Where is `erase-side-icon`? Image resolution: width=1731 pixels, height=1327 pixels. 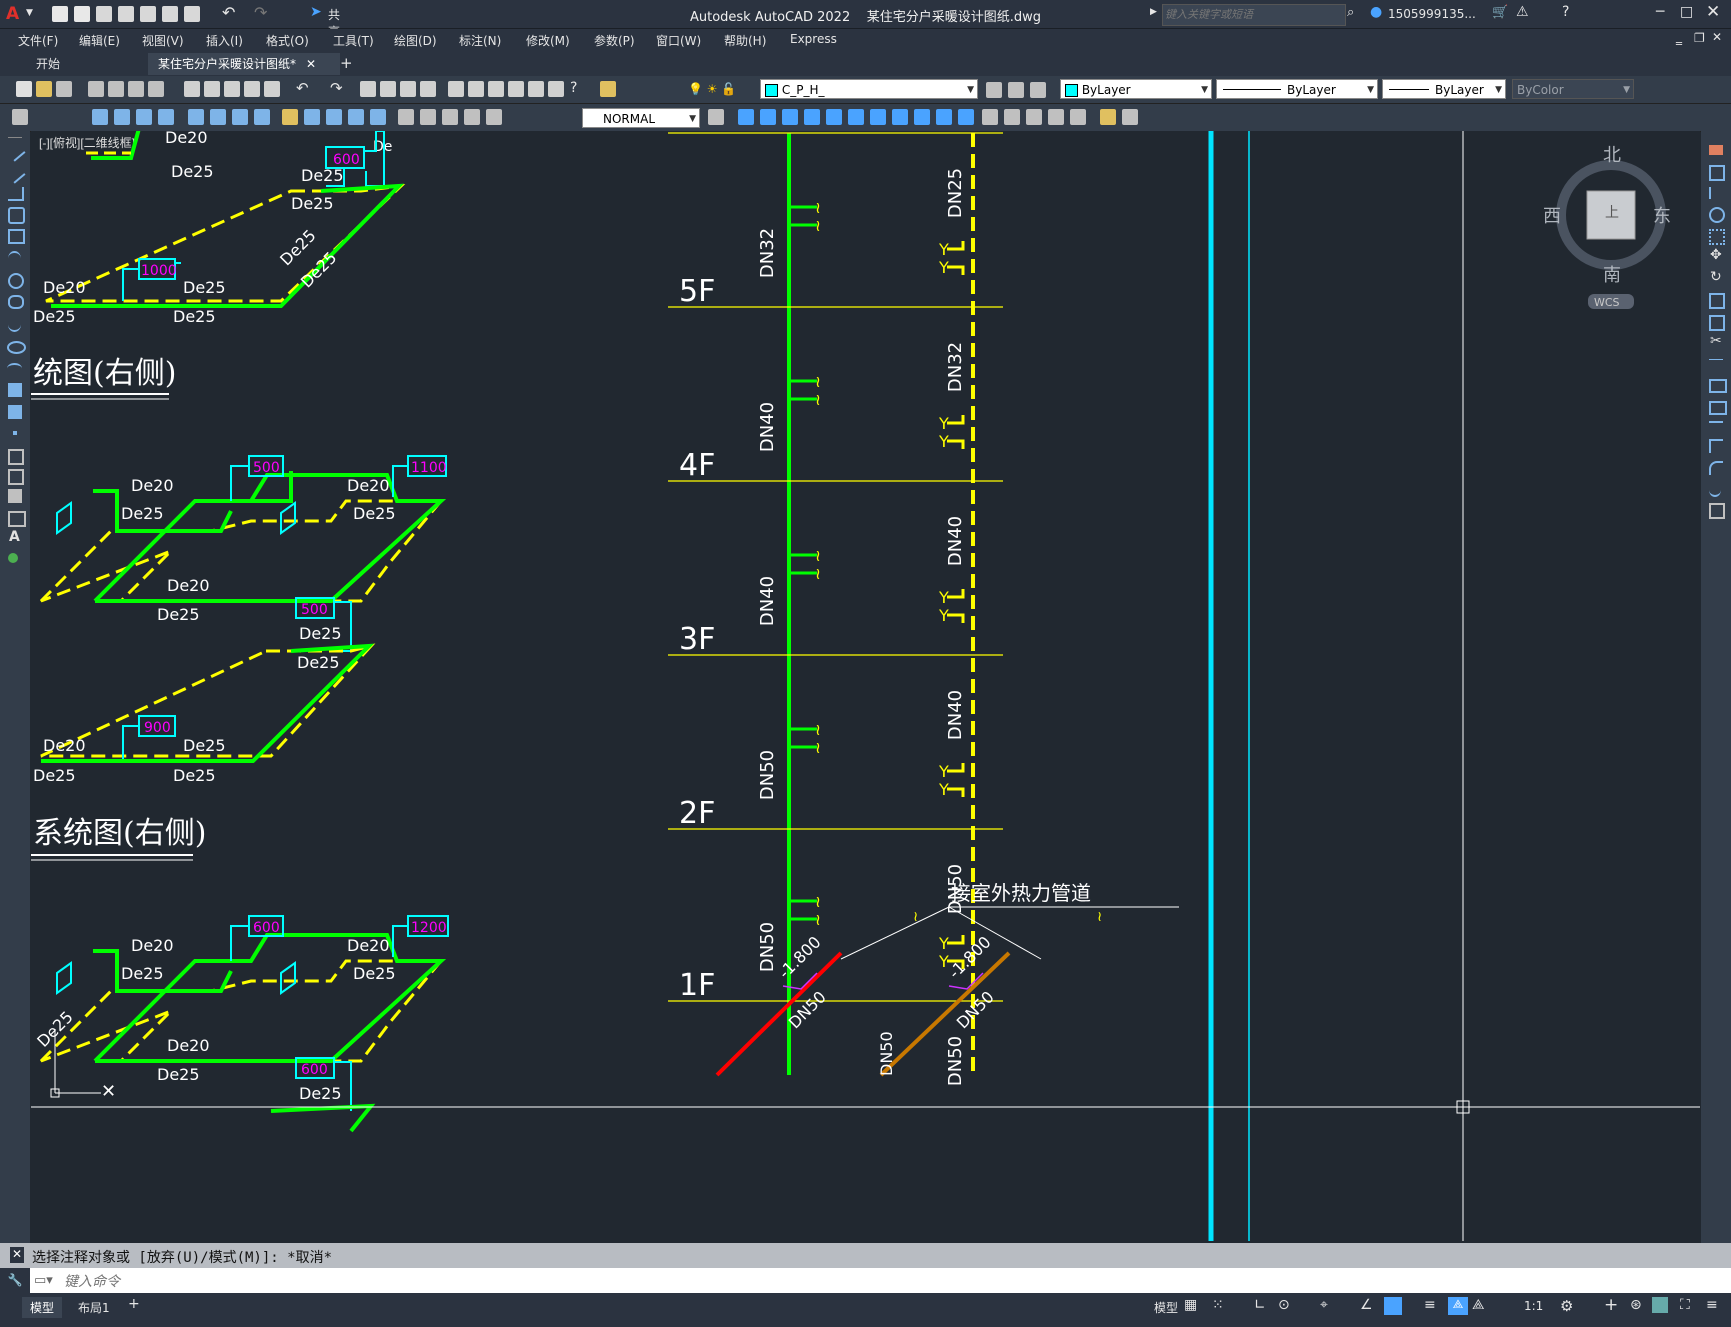
erase-side-icon is located at coordinates (1716, 150).